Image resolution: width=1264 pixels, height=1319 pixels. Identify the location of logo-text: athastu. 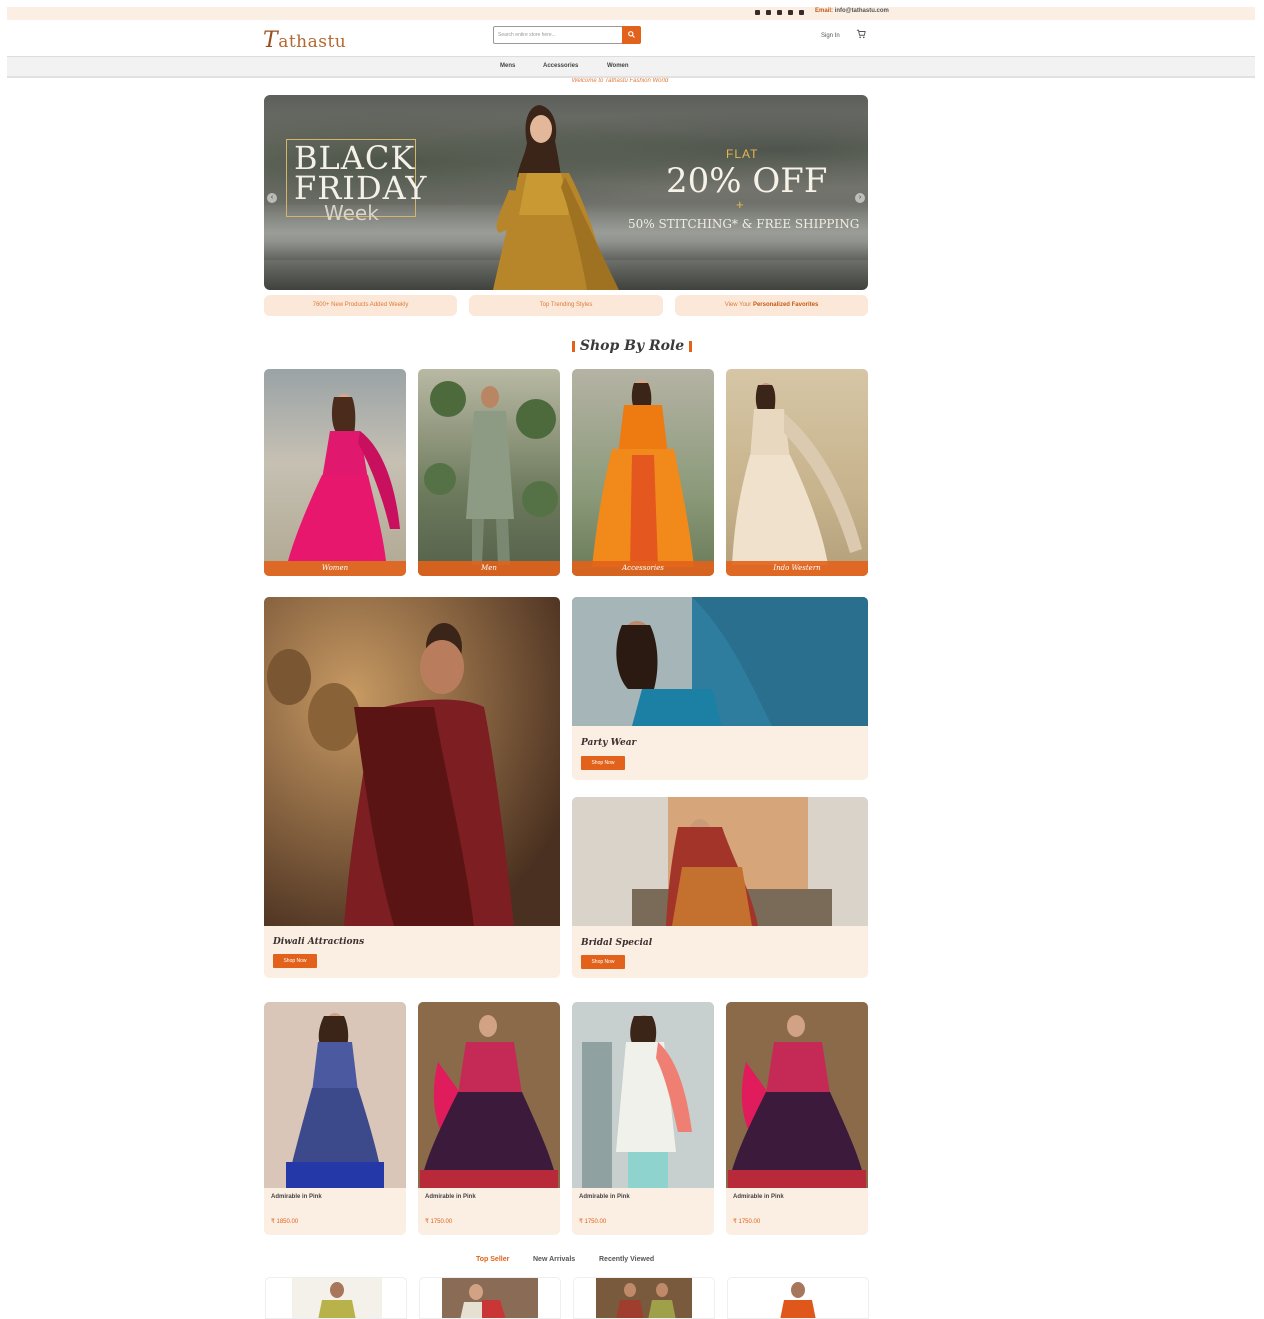
(312, 42).